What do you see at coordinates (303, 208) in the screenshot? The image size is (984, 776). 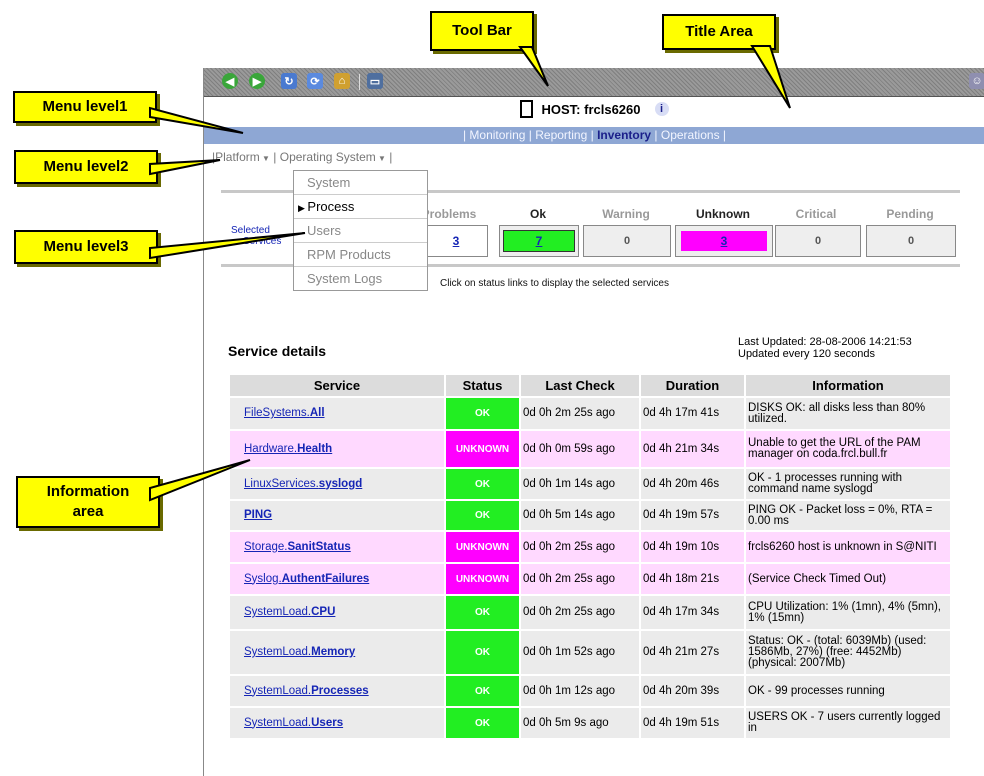 I see `triangle-right-icon: ▶` at bounding box center [303, 208].